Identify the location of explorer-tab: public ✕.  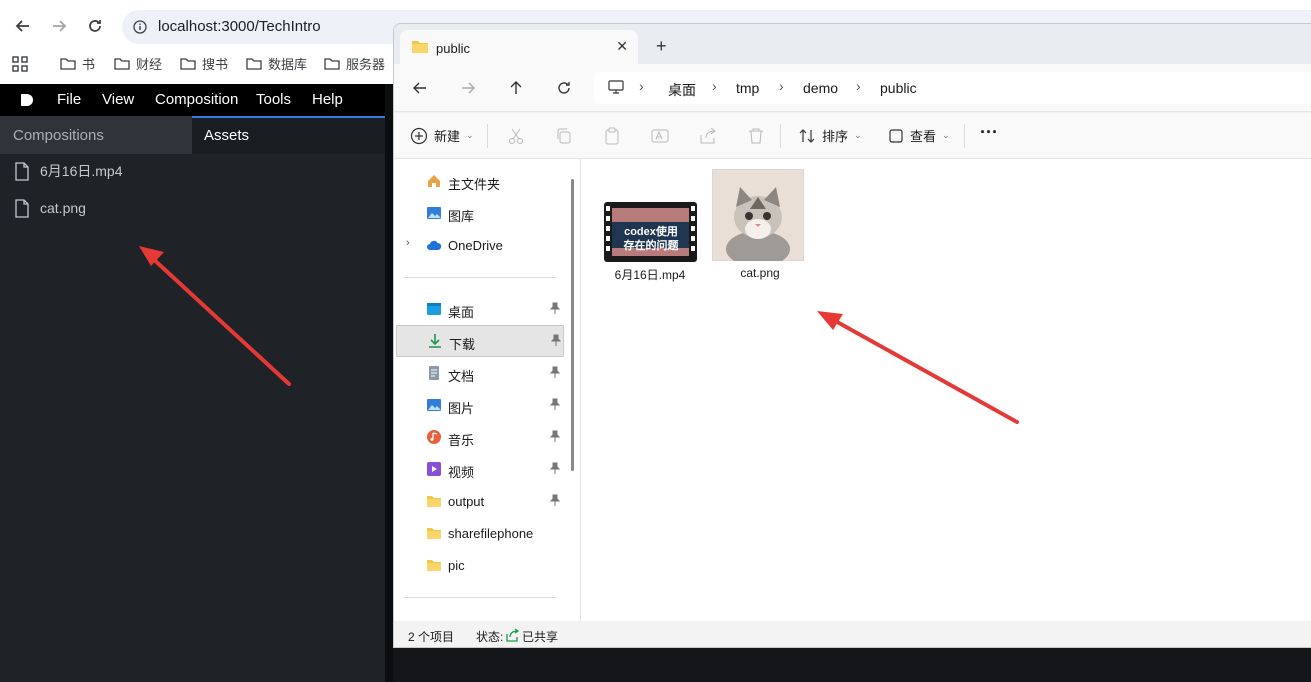
(519, 47).